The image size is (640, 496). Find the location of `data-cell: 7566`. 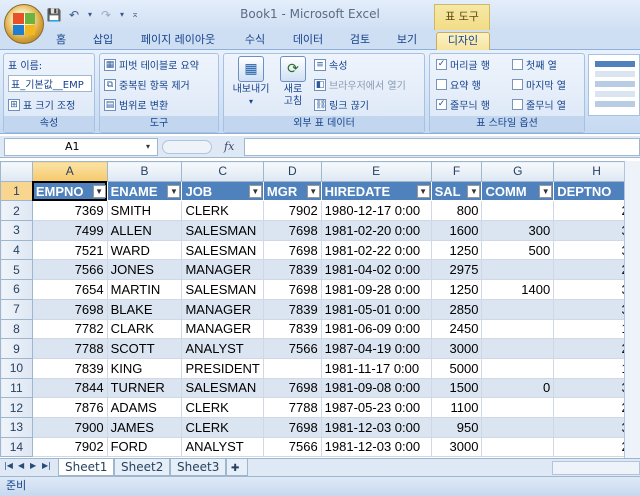

data-cell: 7566 is located at coordinates (292, 447).